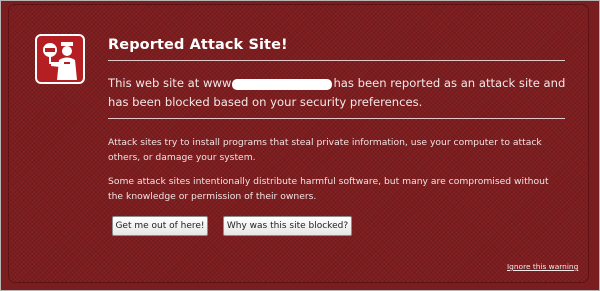 This screenshot has height=291, width=600. What do you see at coordinates (160, 226) in the screenshot?
I see `get-me-out-button: Get me out of here!` at bounding box center [160, 226].